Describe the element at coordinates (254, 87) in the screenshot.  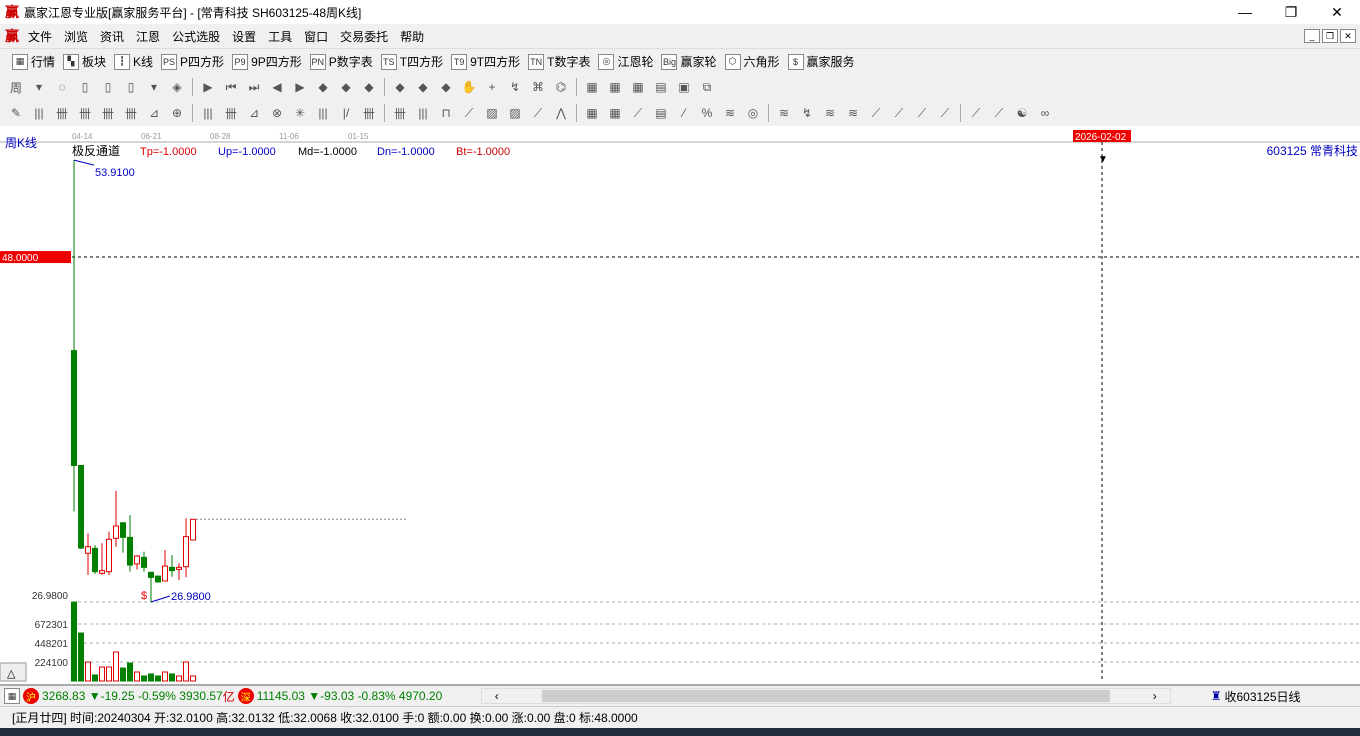
I see `toolbar2-tool-icon-10: ⏭` at that location.